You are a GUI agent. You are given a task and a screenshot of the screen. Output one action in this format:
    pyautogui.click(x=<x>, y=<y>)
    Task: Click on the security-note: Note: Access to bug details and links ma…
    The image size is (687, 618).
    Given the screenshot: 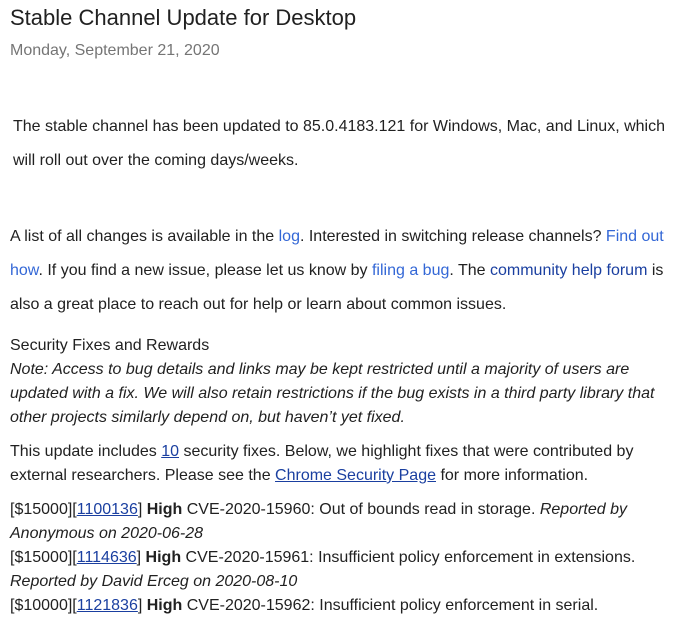 What is the action you would take?
    pyautogui.click(x=342, y=394)
    